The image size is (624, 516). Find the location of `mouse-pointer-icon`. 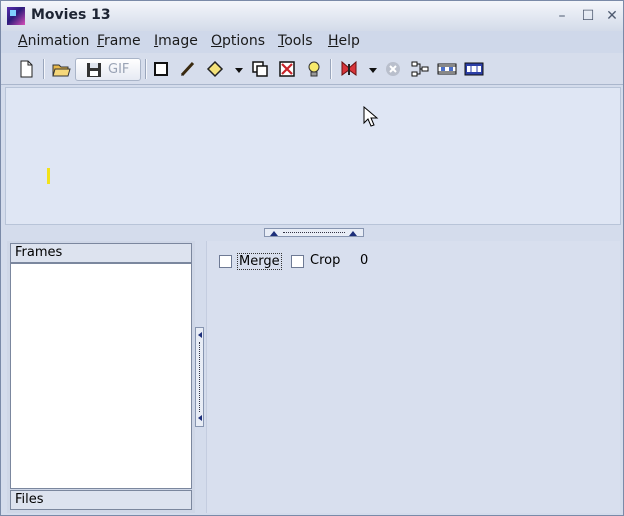

mouse-pointer-icon is located at coordinates (371, 116).